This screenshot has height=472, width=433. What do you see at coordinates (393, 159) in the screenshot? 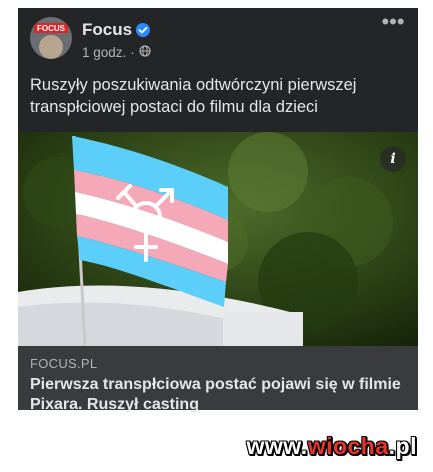
I see `info-icon: i` at bounding box center [393, 159].